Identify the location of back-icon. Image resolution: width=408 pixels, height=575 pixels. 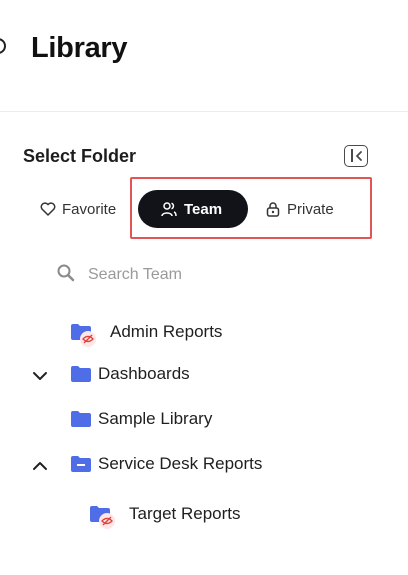
(3, 46).